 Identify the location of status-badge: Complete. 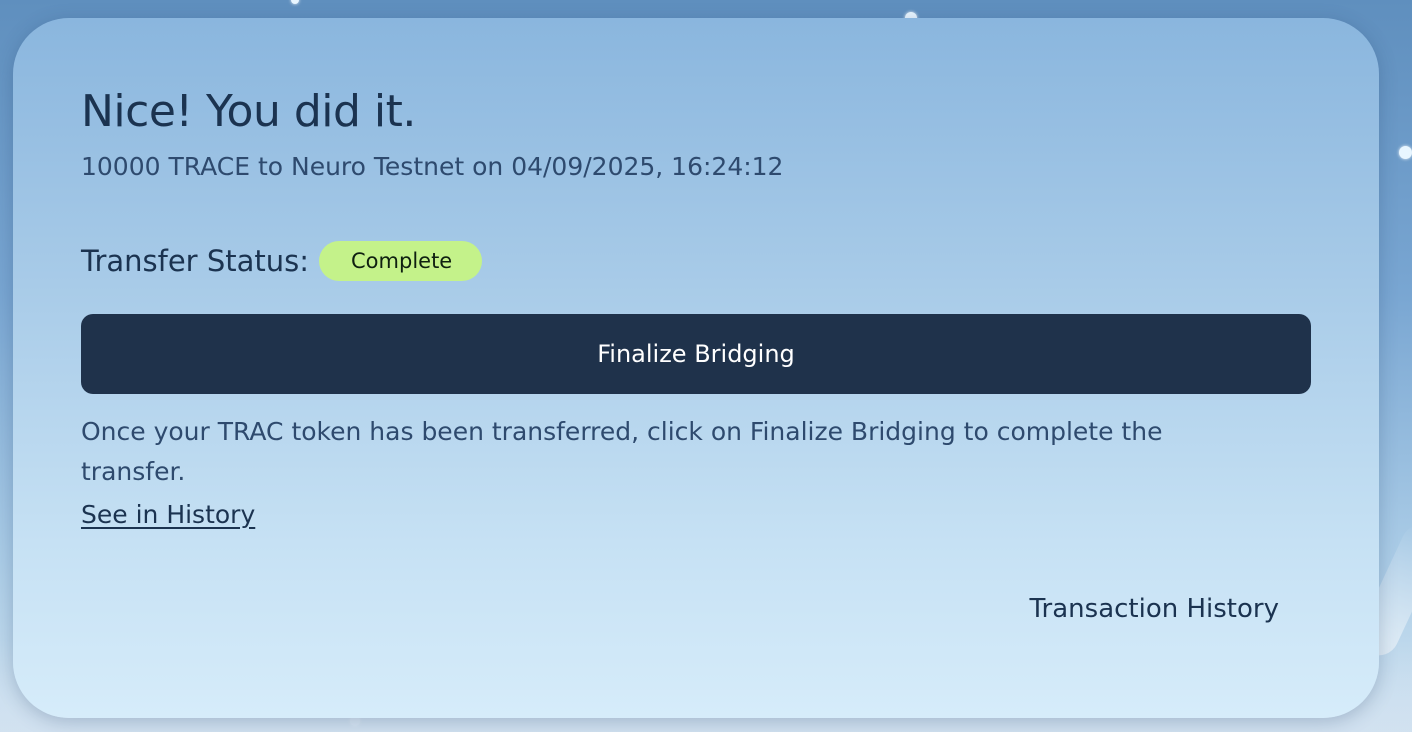
(401, 261).